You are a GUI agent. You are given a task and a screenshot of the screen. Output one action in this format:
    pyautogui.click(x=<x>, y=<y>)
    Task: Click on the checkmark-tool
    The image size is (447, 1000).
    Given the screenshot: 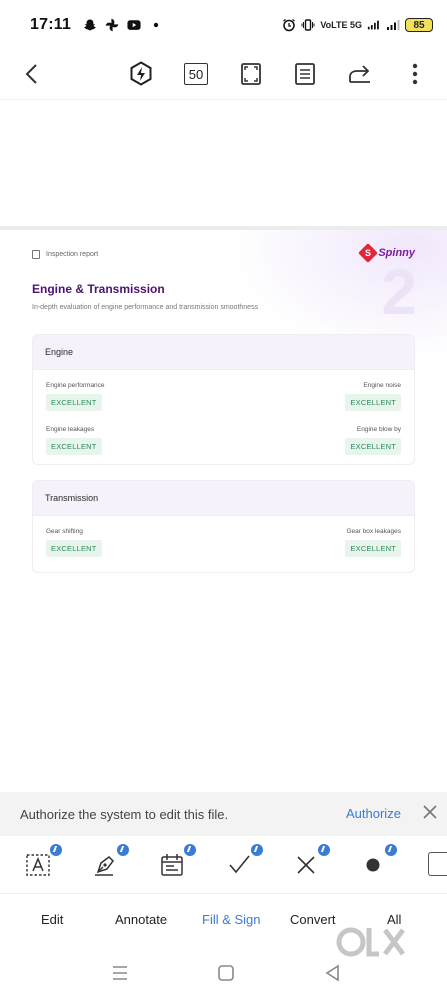 What is the action you would take?
    pyautogui.click(x=243, y=862)
    